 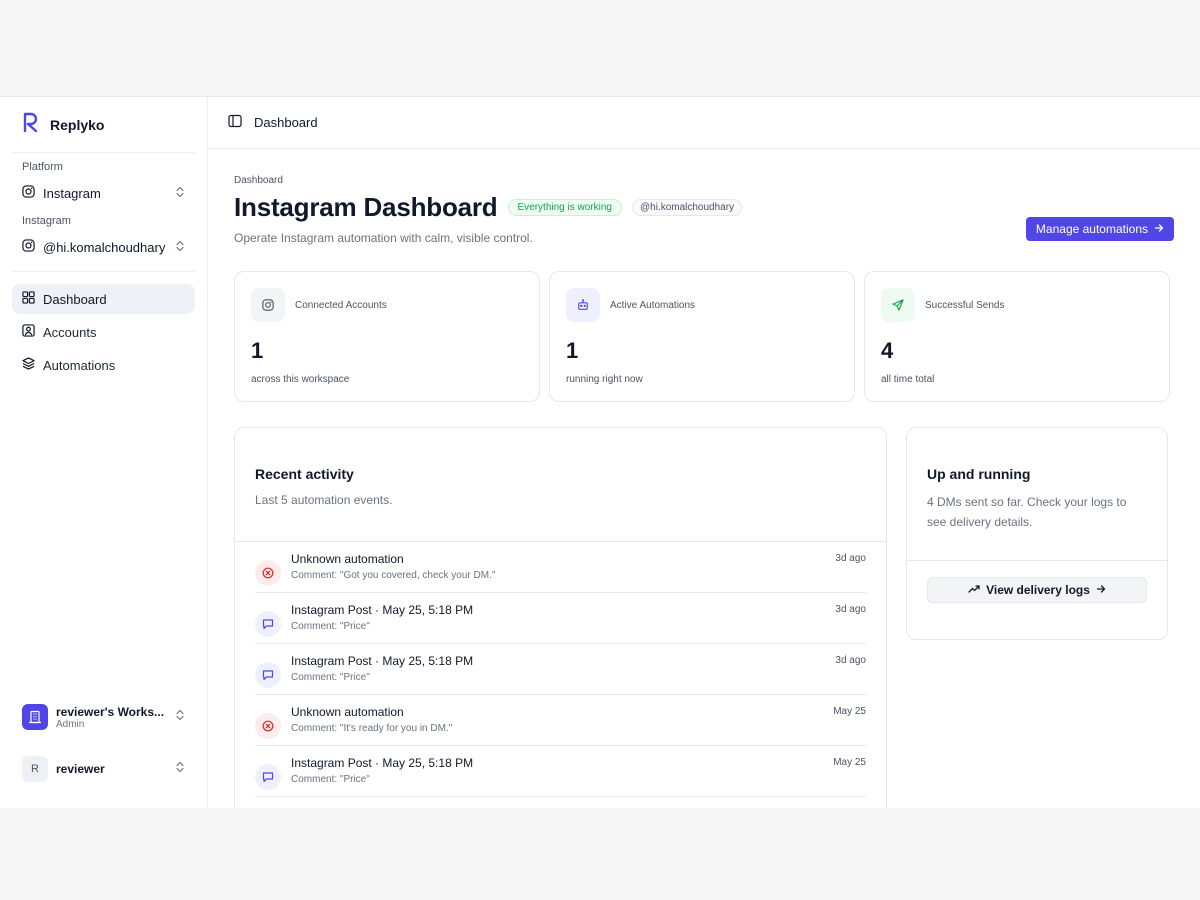 What do you see at coordinates (887, 350) in the screenshot?
I see `stat-value: 4` at bounding box center [887, 350].